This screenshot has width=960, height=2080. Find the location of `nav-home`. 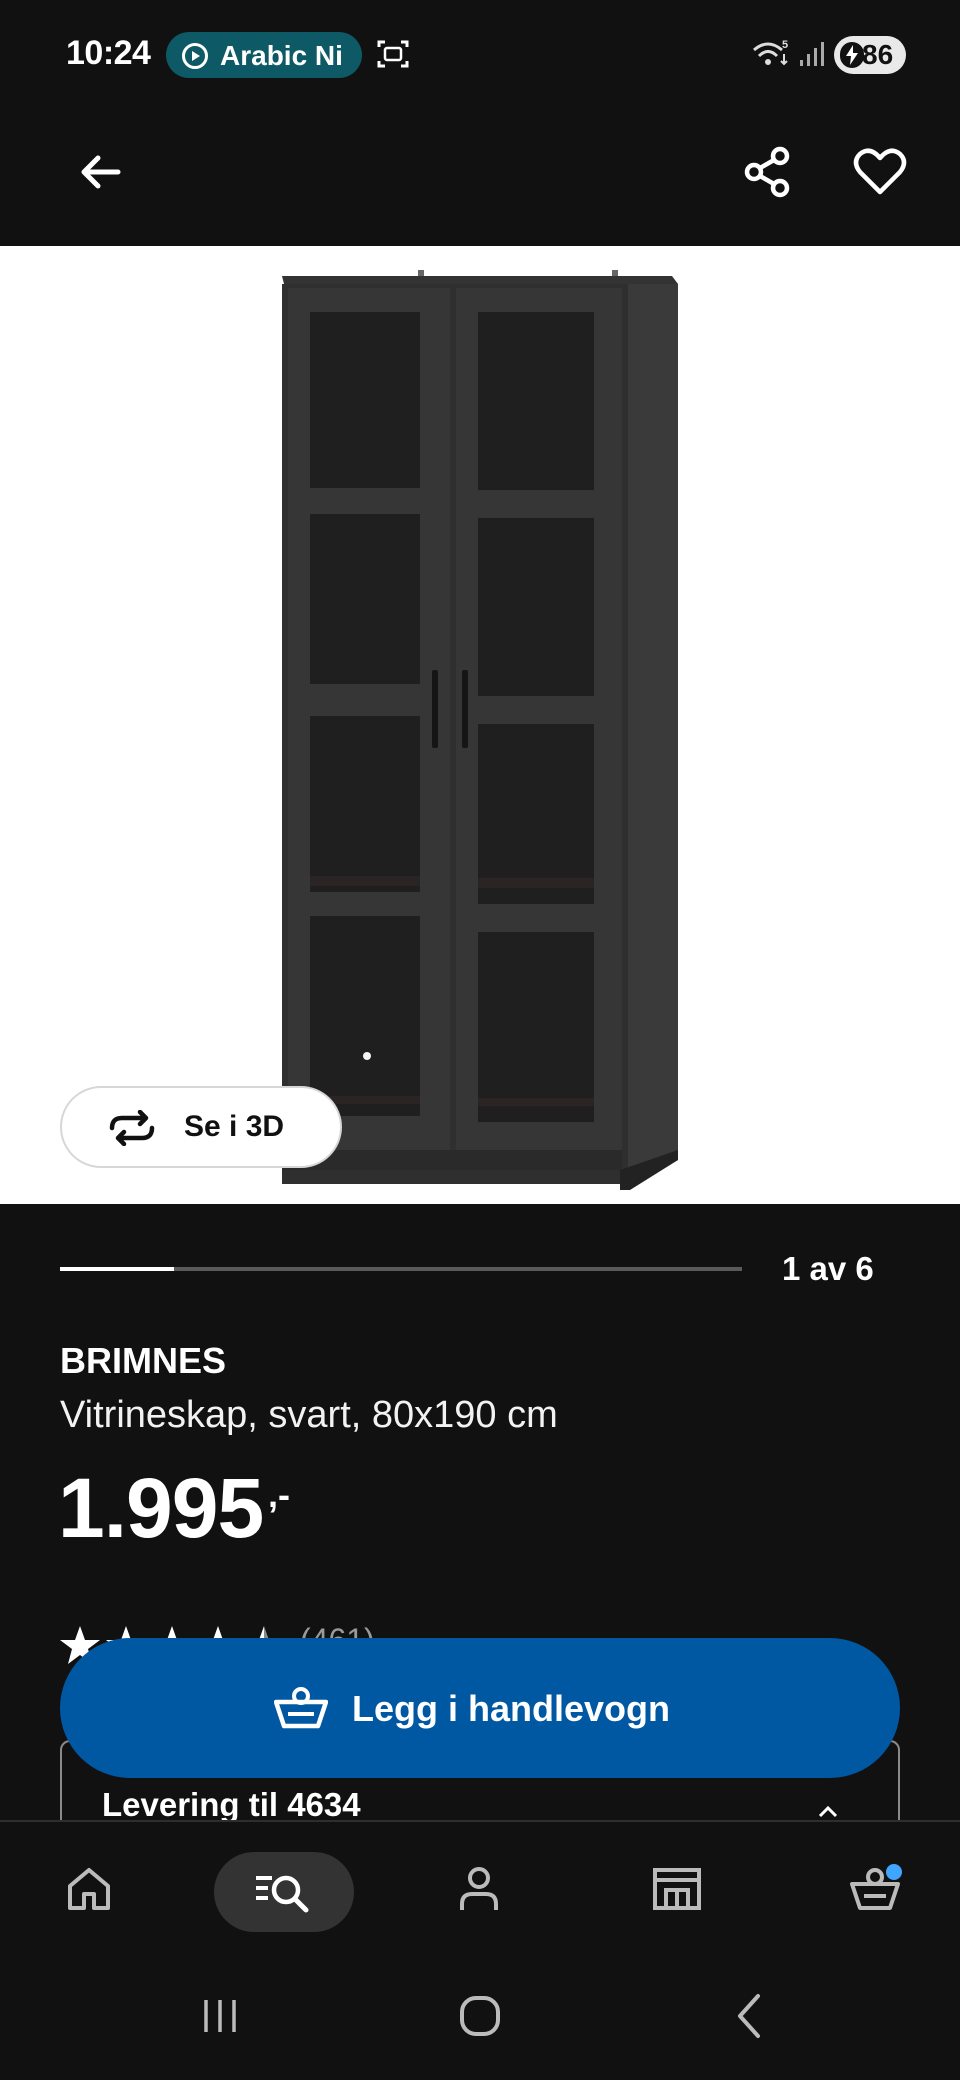

nav-home is located at coordinates (88, 1887).